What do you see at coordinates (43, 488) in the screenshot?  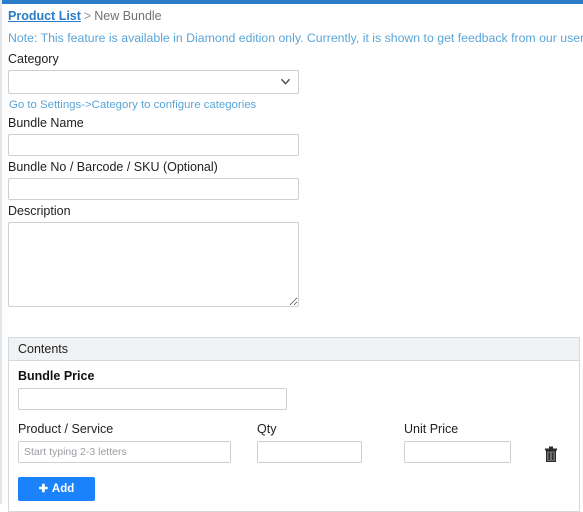 I see `plus-icon: ✚` at bounding box center [43, 488].